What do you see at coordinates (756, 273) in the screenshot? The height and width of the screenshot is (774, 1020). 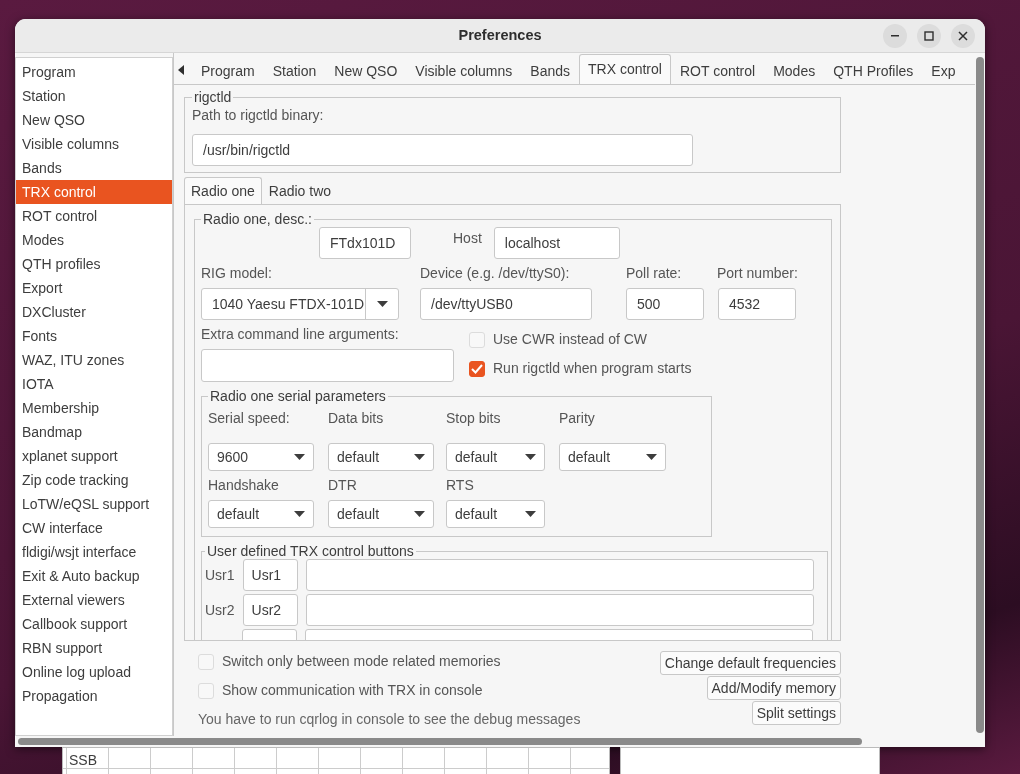 I see `field-label: Port number:` at bounding box center [756, 273].